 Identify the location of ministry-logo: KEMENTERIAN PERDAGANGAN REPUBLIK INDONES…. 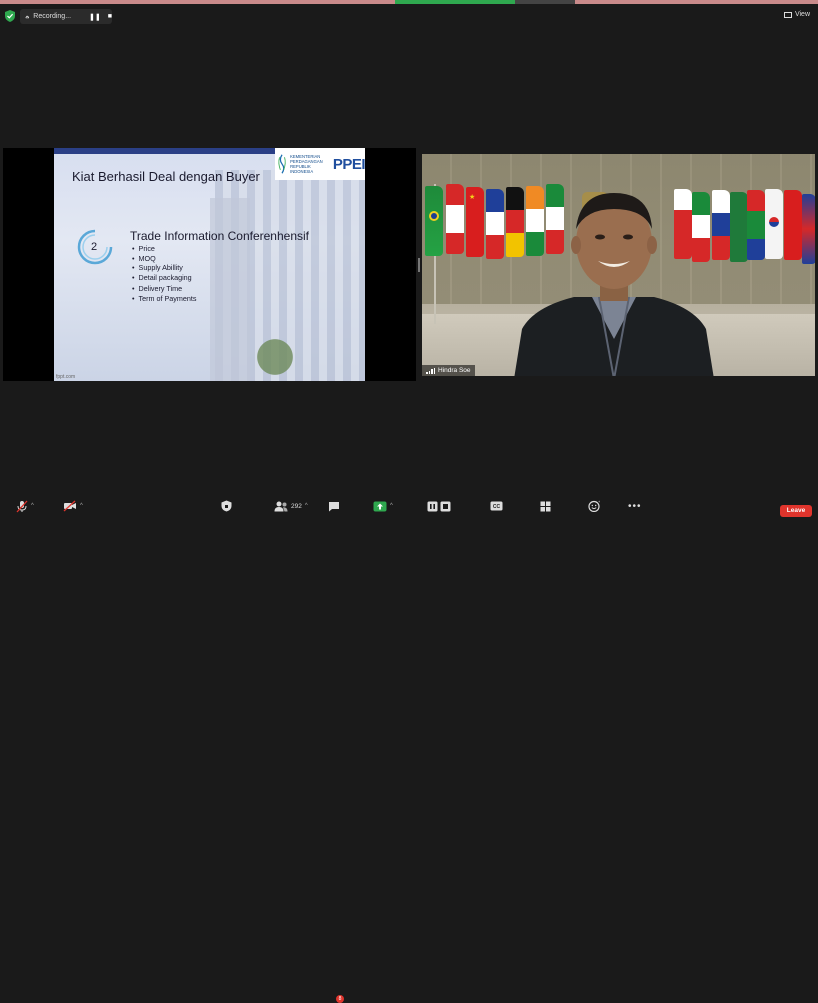
(320, 164).